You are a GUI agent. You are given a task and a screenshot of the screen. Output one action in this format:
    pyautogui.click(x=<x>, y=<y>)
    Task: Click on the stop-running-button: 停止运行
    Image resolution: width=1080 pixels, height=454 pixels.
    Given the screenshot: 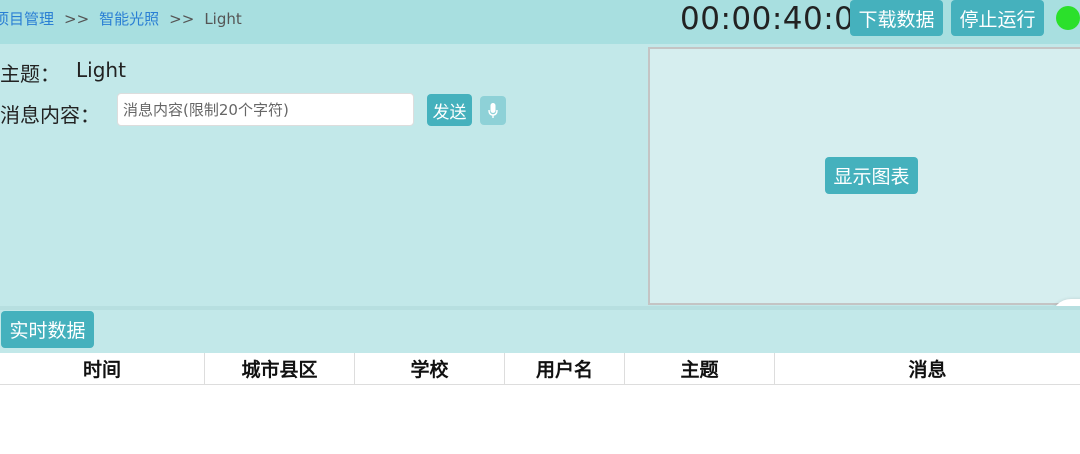 What is the action you would take?
    pyautogui.click(x=997, y=18)
    